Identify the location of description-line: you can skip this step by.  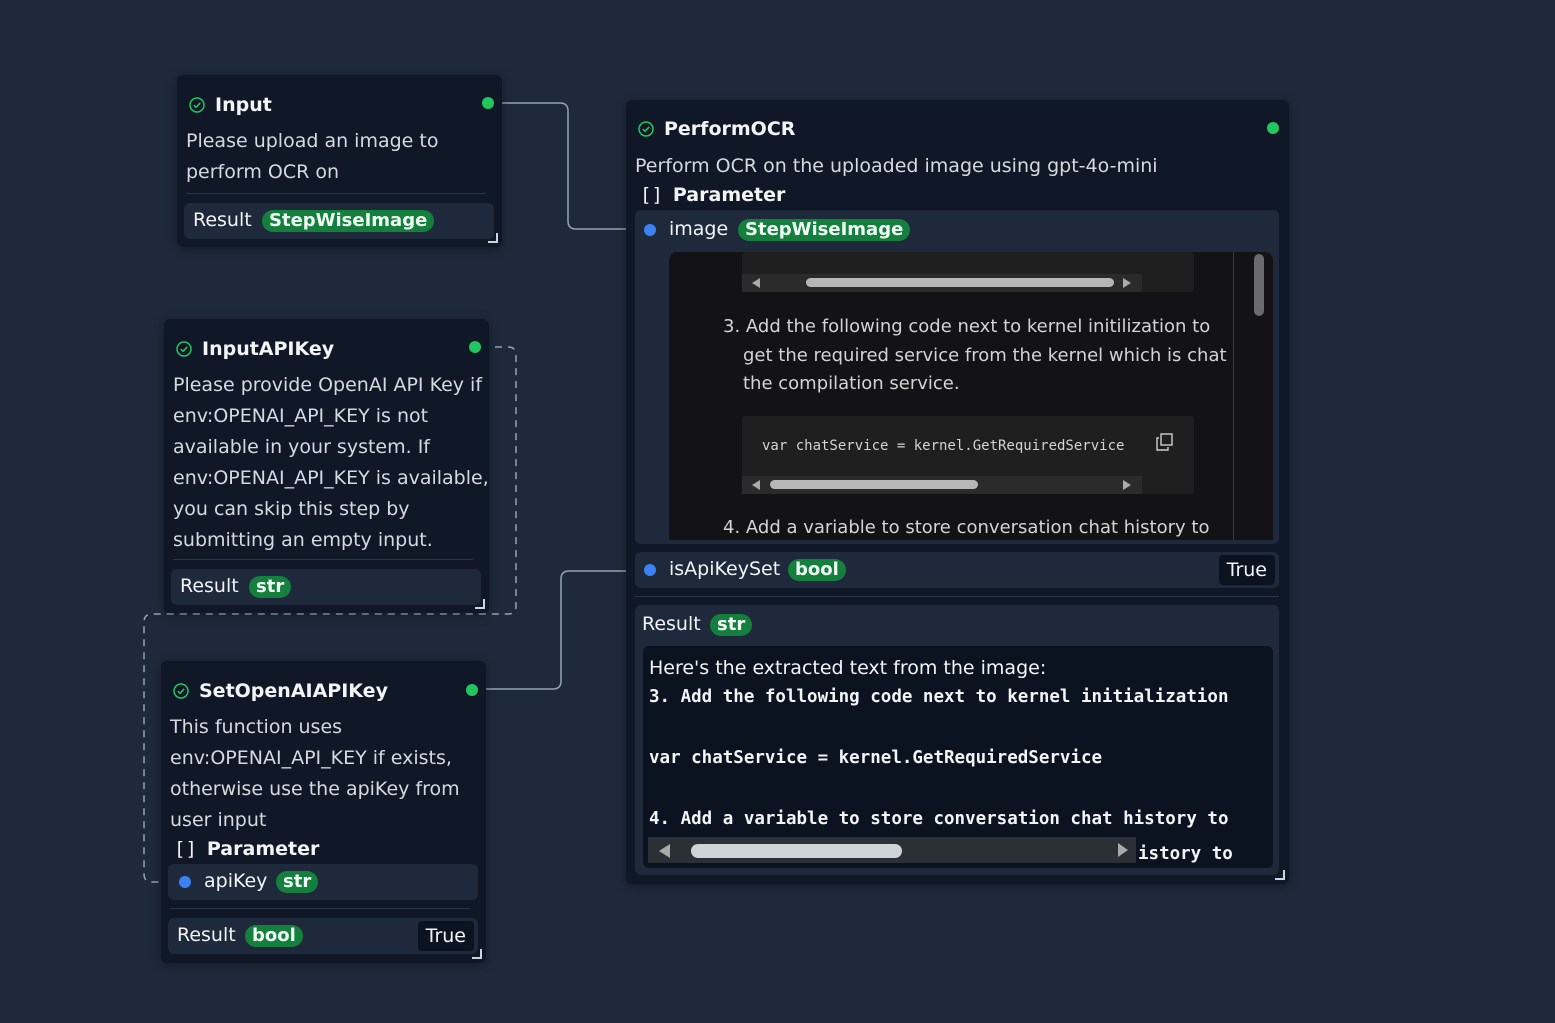
(291, 509).